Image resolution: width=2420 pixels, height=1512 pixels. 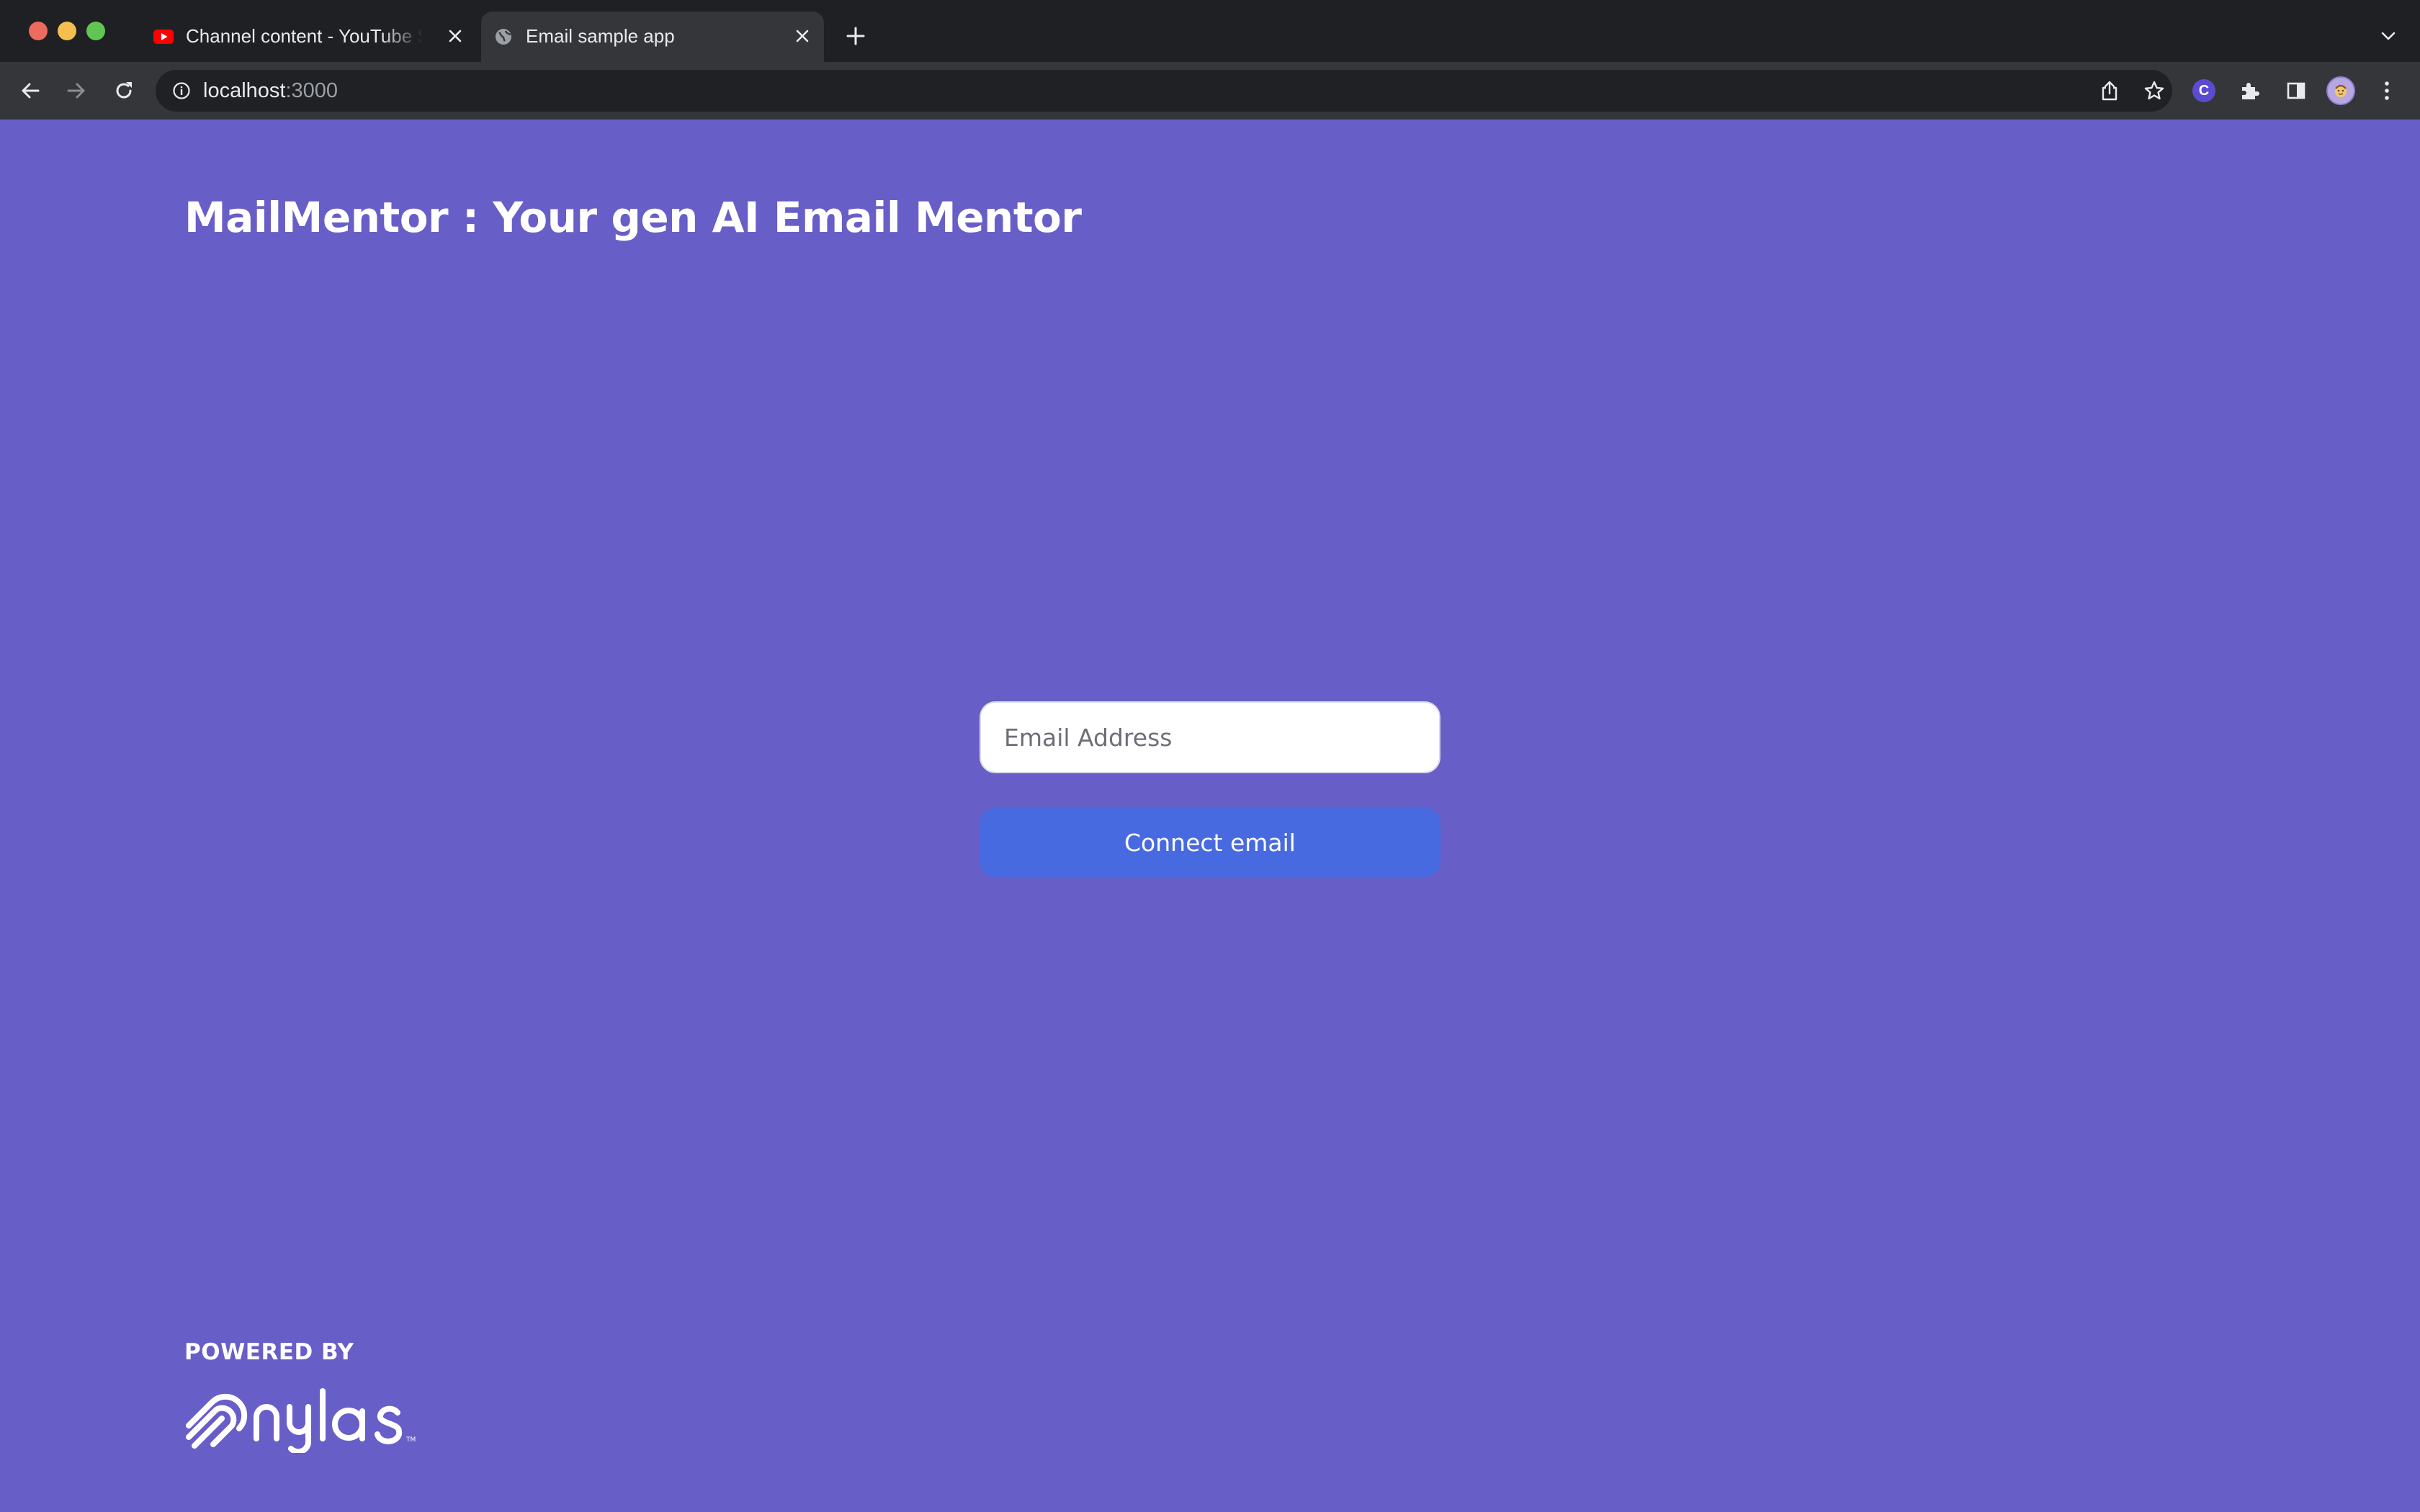 I want to click on connect-email-button: Connect email, so click(x=1210, y=842).